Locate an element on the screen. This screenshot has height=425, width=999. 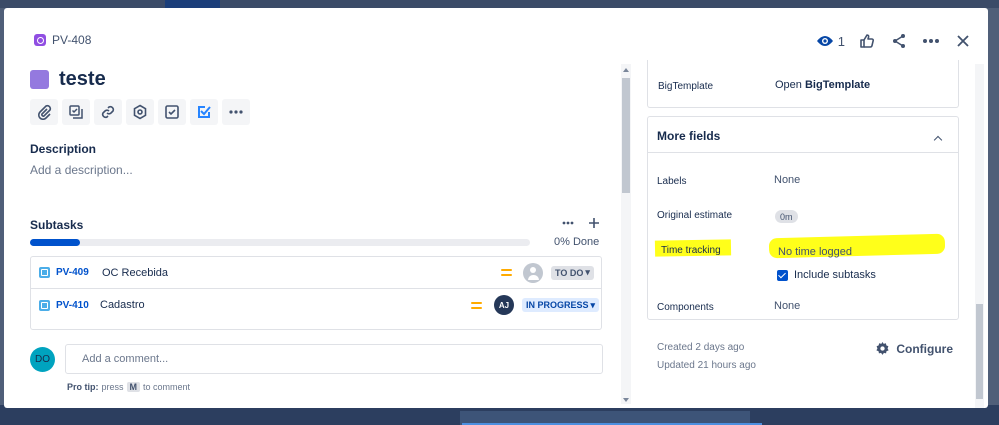
gear-icon is located at coordinates (882, 348).